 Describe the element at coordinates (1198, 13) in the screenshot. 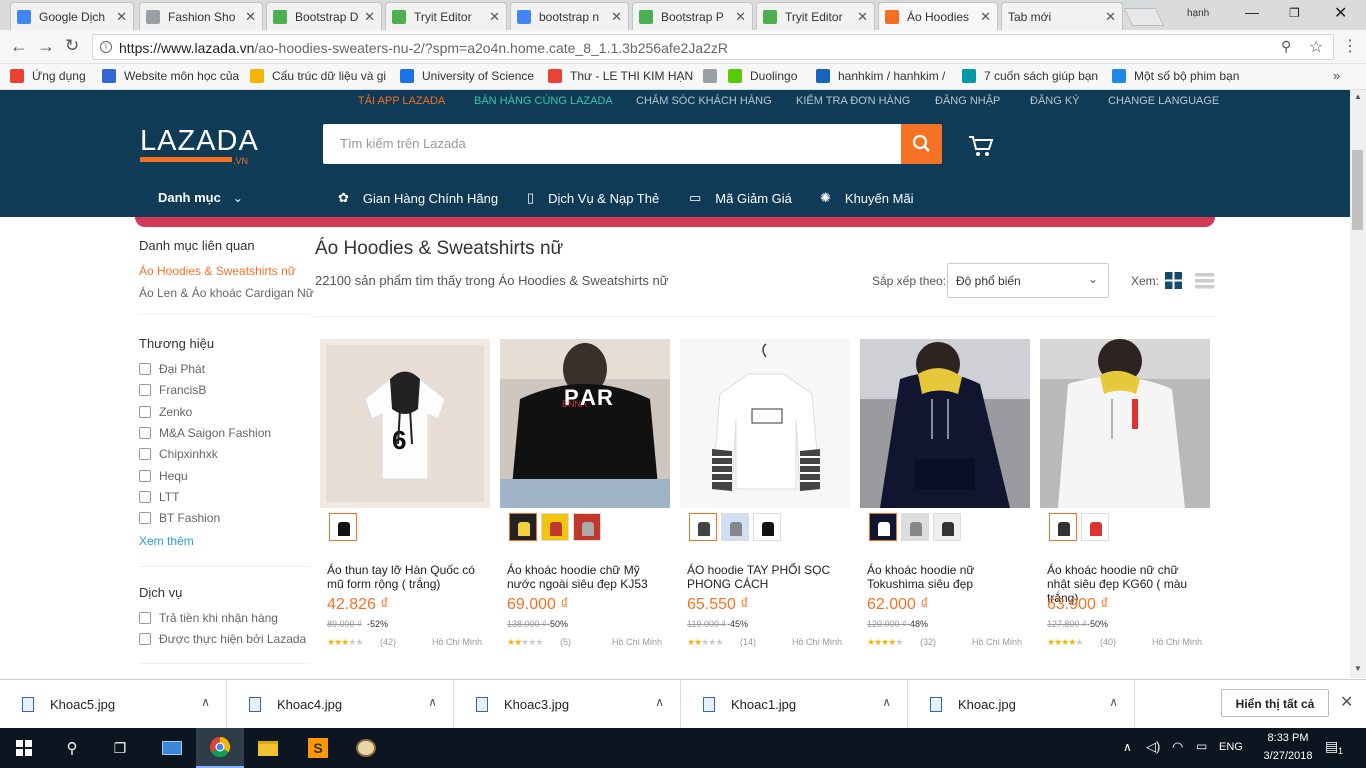

I see `profile-name: hạnh` at that location.